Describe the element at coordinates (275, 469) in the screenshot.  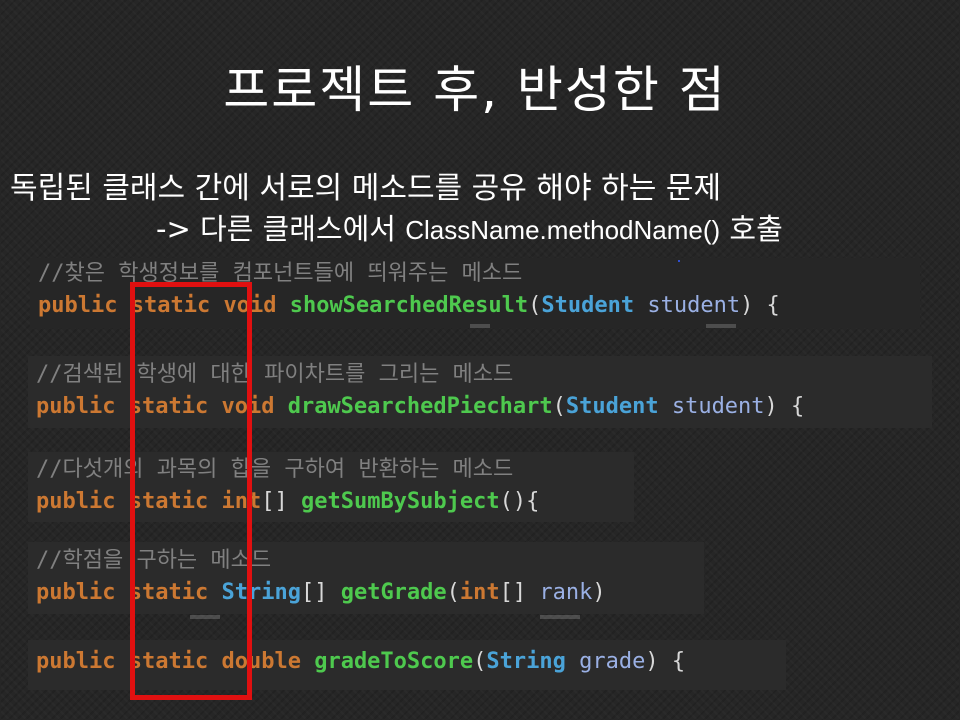
I see `code-comment: //다섯개의 과목의 합을 구하여 반환하는 메소드` at that location.